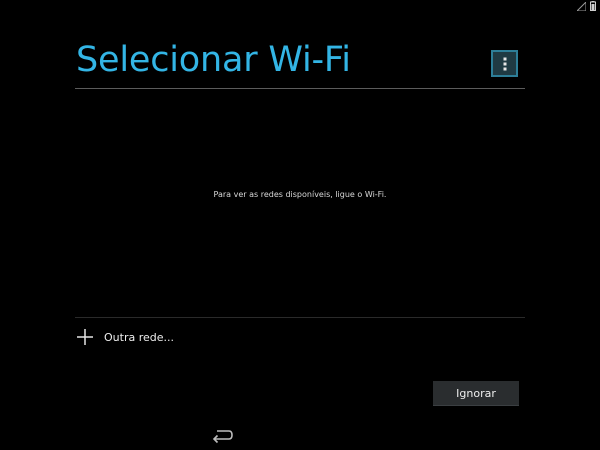  I want to click on signal-icon, so click(581, 6).